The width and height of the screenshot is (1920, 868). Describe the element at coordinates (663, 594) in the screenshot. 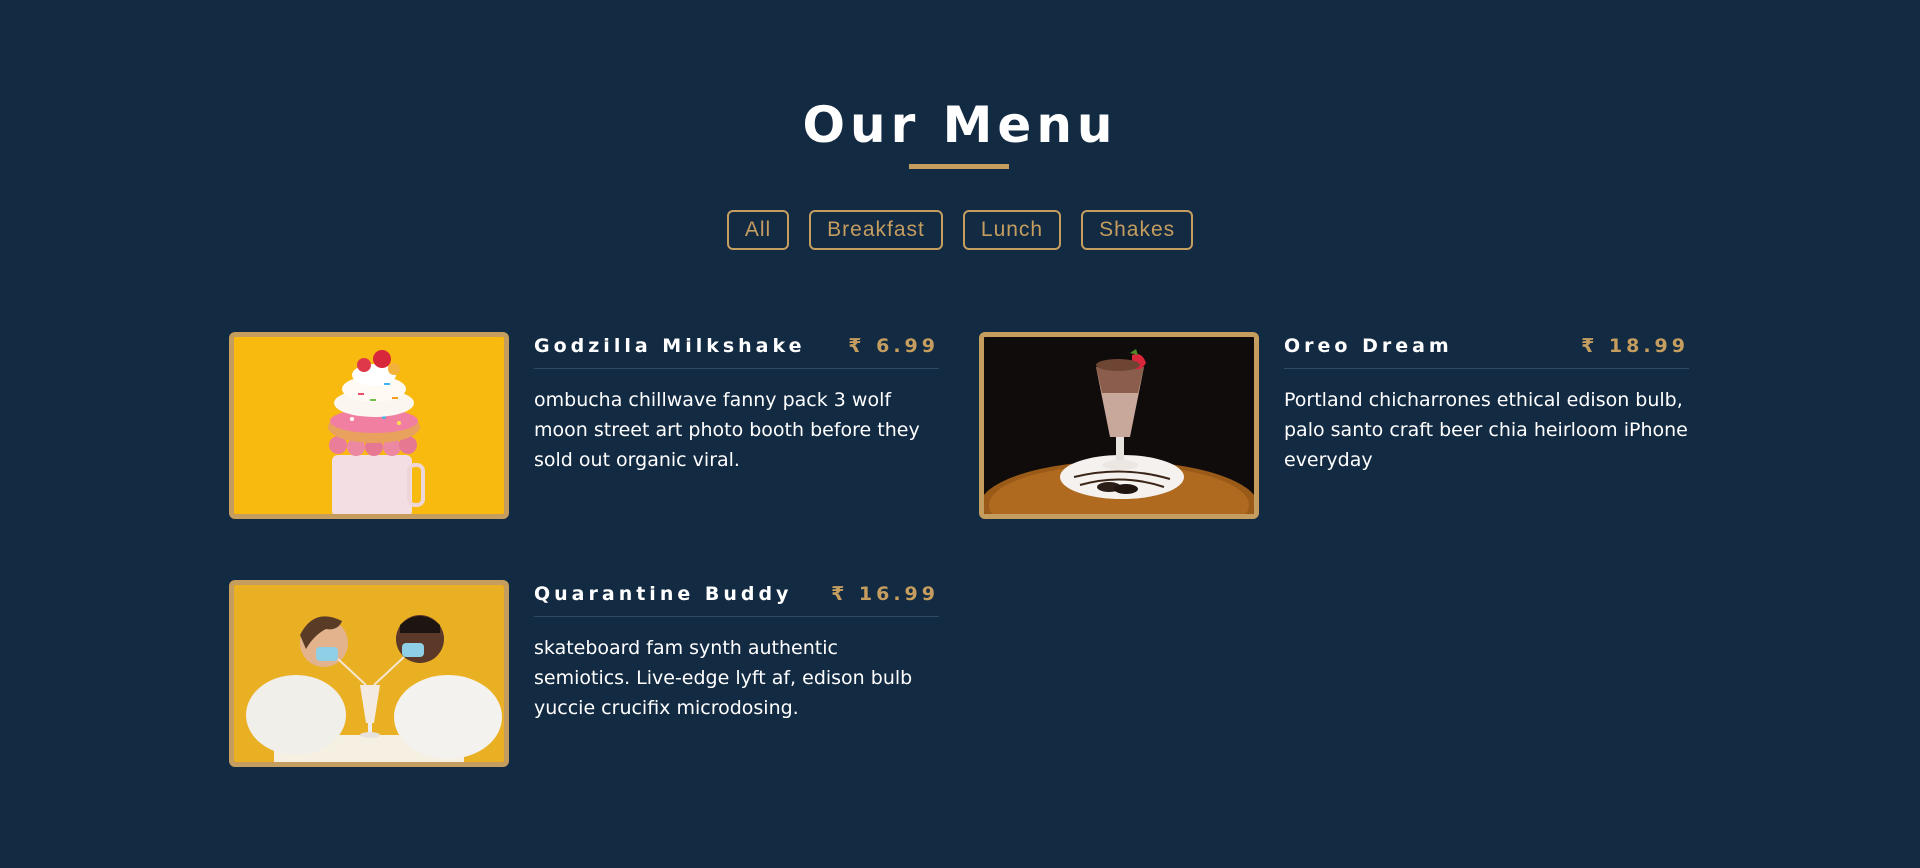

I see `menu-item-name: Quarantine Buddy` at that location.